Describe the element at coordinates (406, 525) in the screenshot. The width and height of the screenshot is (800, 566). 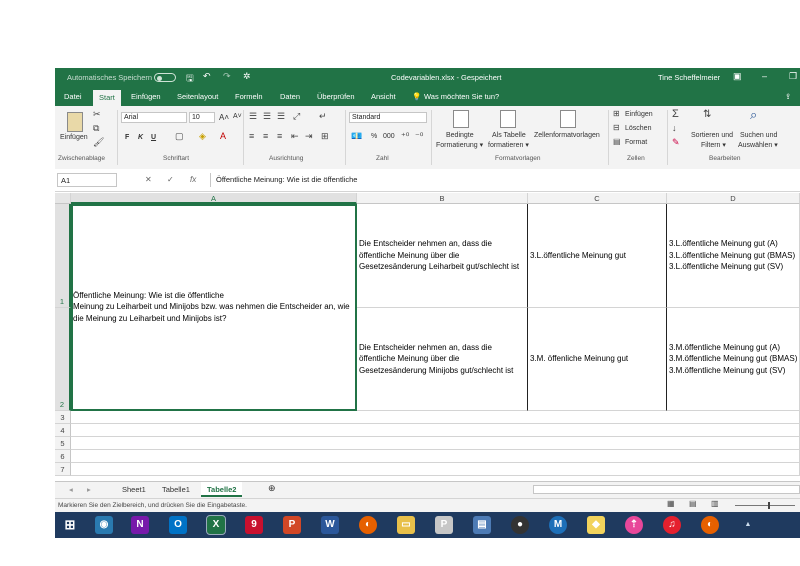
I see `file-explorer-icon: ▭` at that location.